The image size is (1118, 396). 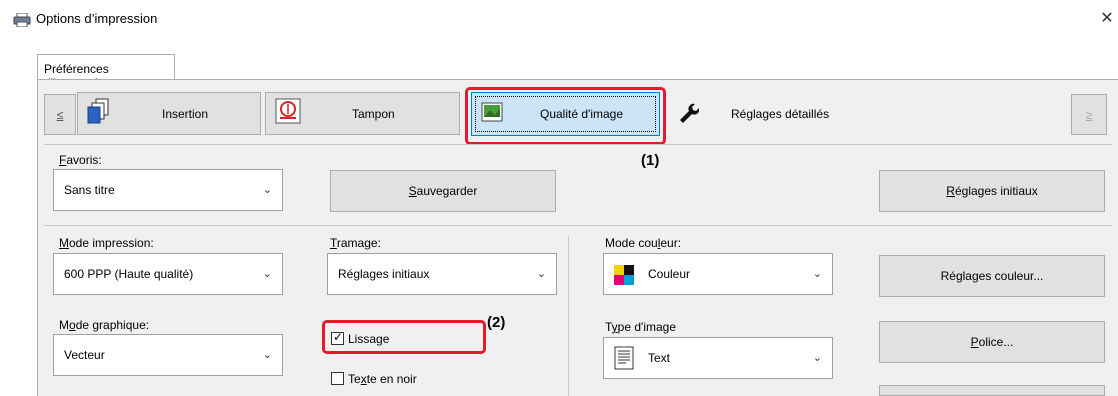 I want to click on color-mode-value: Couleur, so click(x=669, y=274).